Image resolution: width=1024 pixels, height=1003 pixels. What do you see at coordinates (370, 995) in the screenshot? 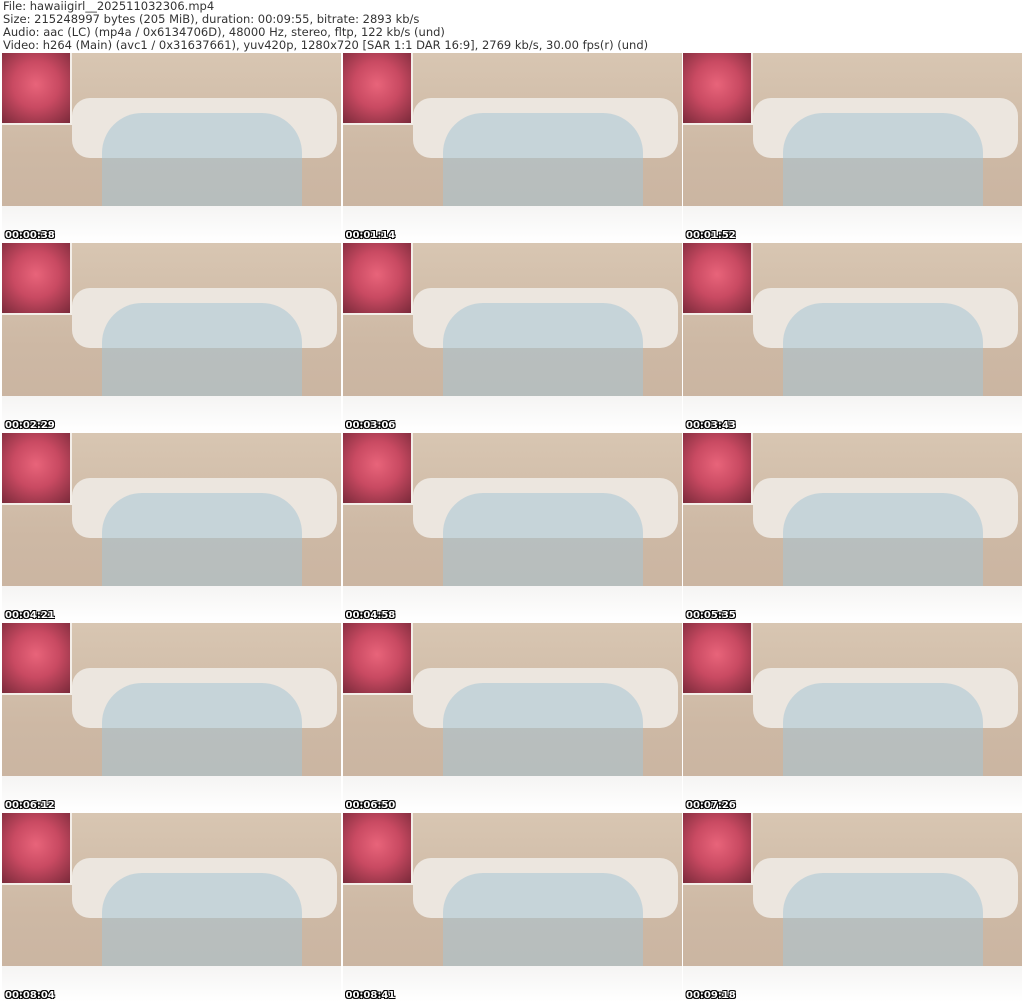
I see `thumbnail-timestamp: 00:08:41` at bounding box center [370, 995].